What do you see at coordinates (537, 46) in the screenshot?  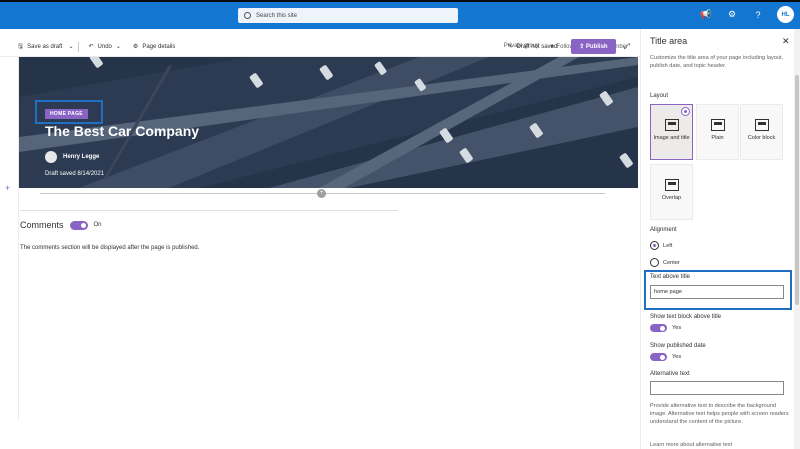 I see `draft-status-label: Draft not saved` at bounding box center [537, 46].